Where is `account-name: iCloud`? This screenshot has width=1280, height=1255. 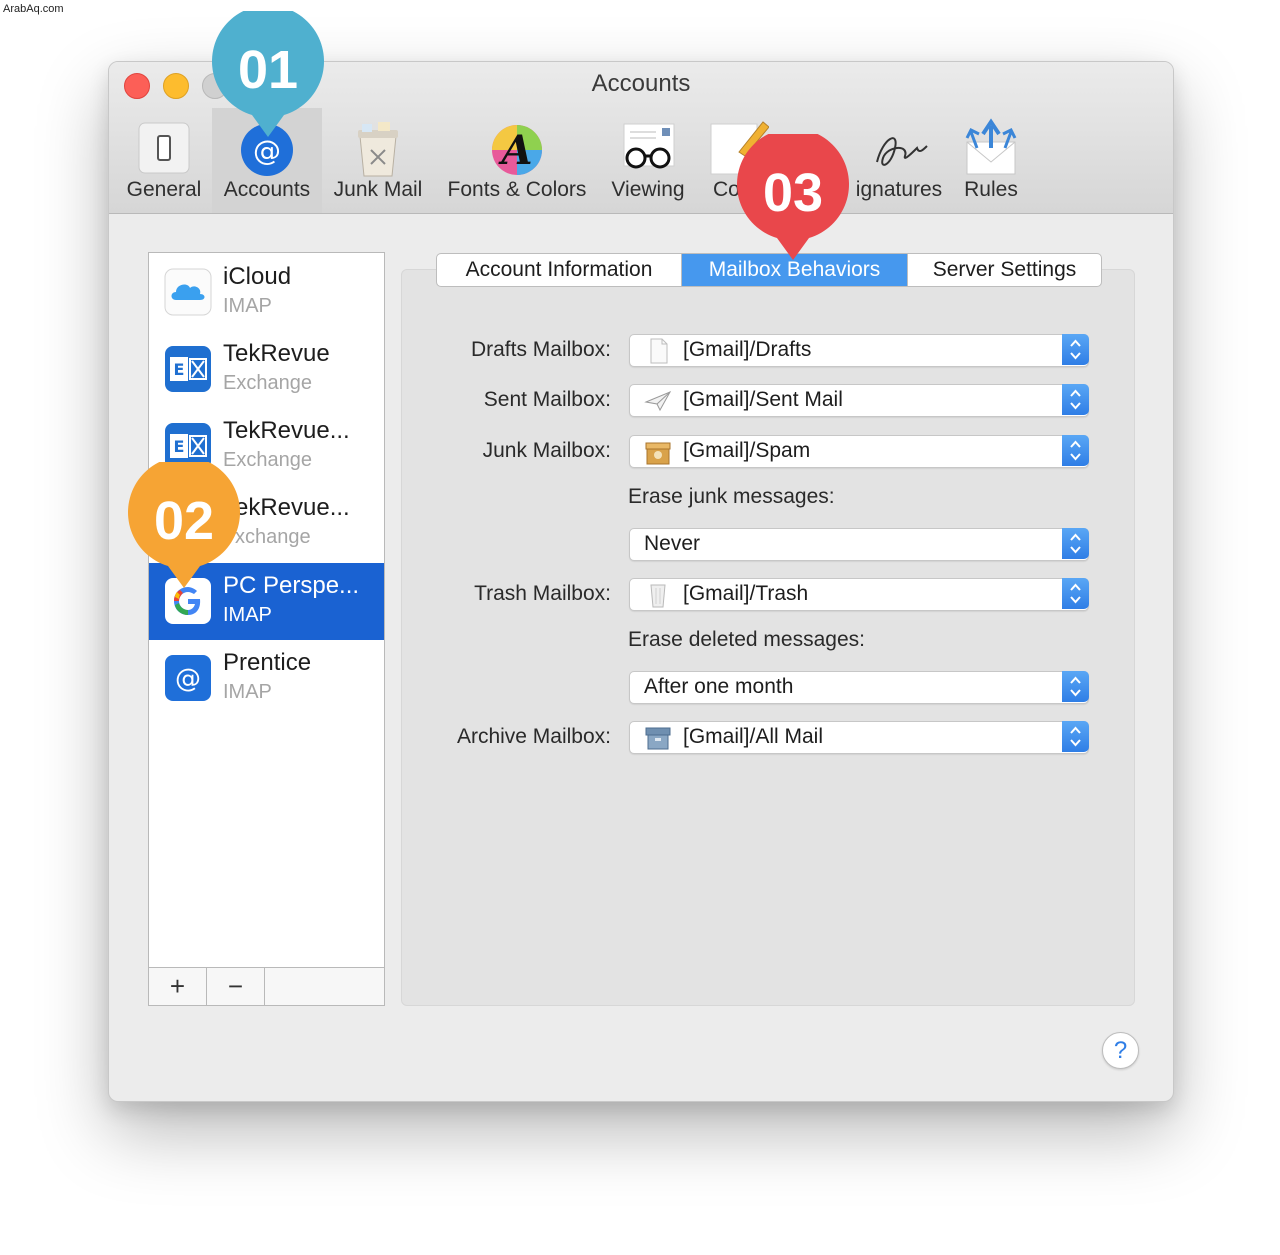 account-name: iCloud is located at coordinates (257, 276).